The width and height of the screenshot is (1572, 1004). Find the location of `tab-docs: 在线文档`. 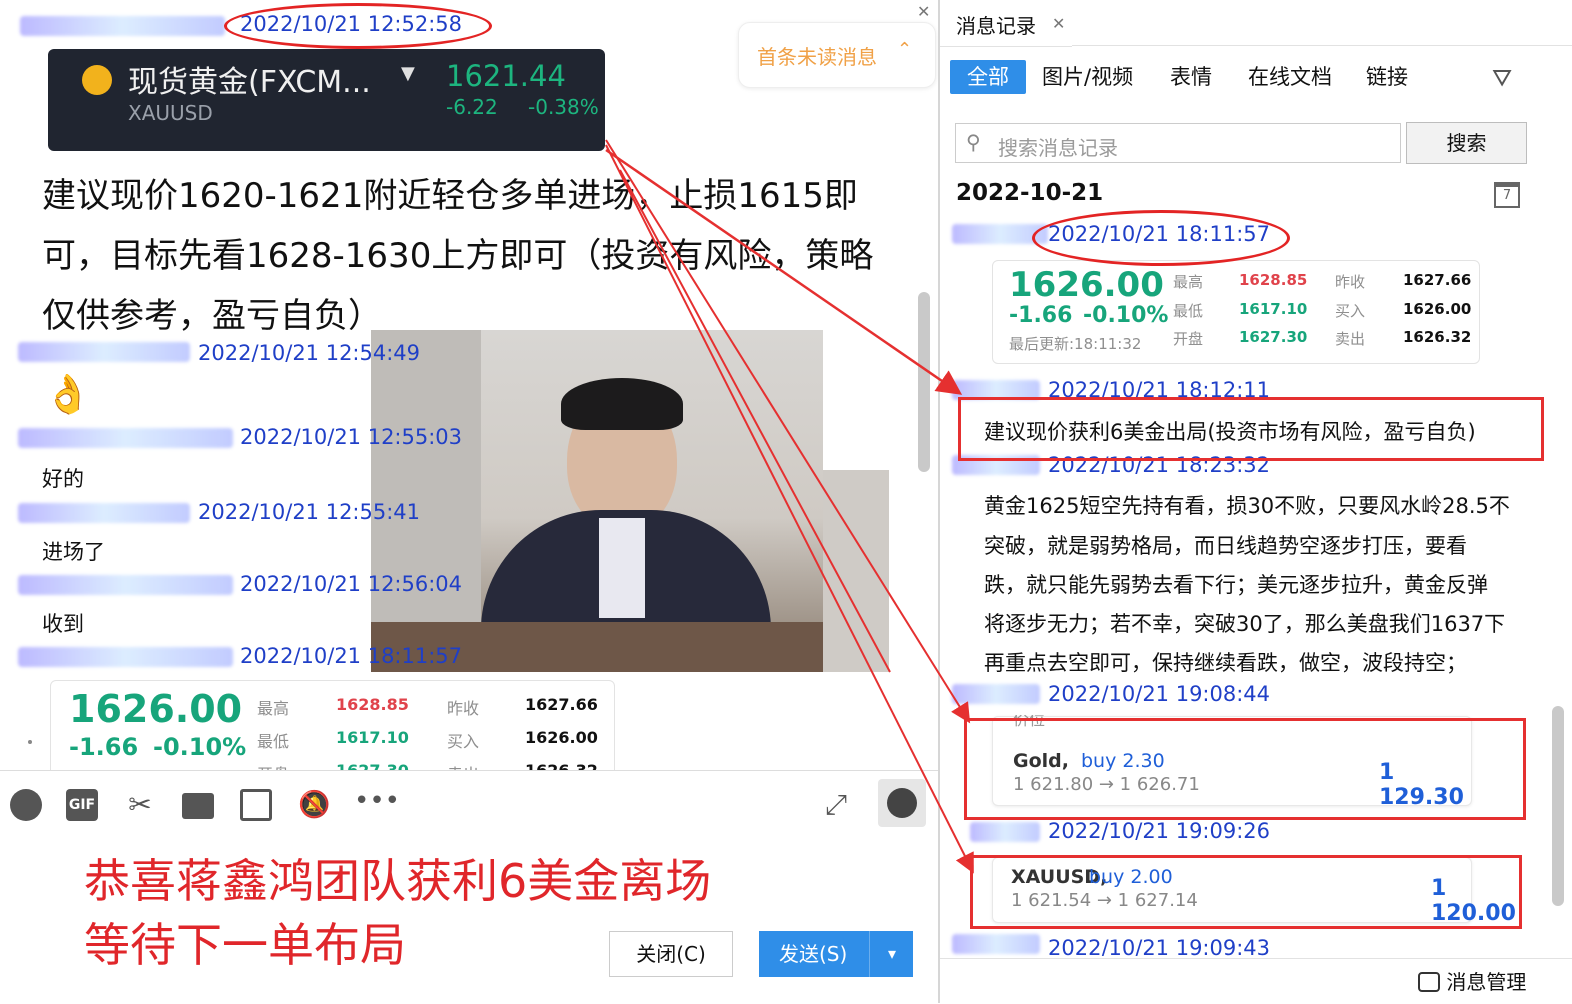

tab-docs: 在线文档 is located at coordinates (1290, 77).